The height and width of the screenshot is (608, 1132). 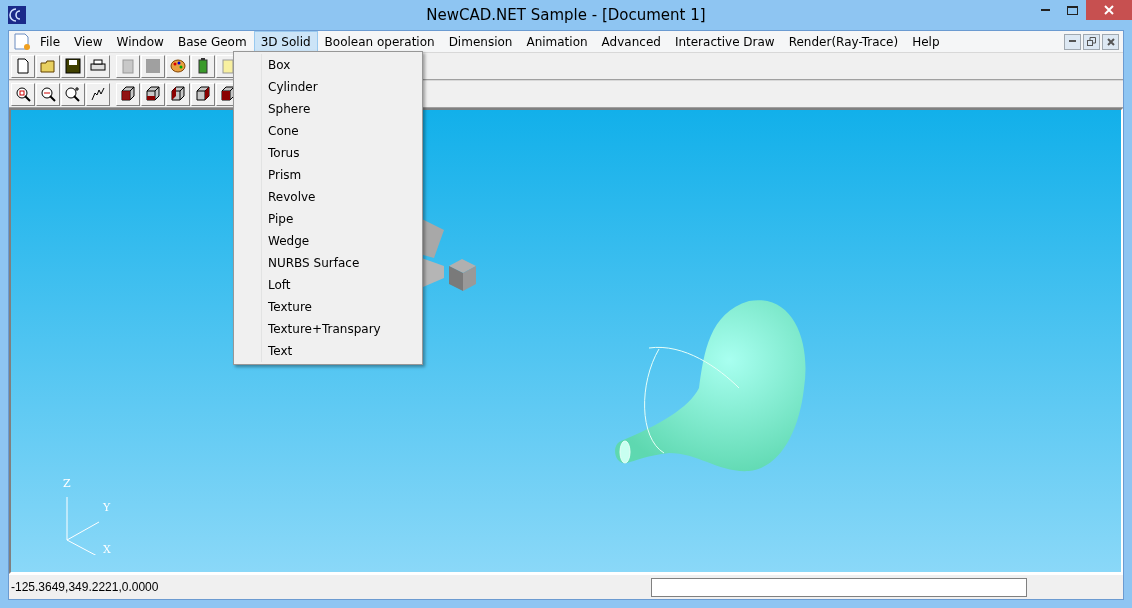 I want to click on menu-item: Animation, so click(x=557, y=41).